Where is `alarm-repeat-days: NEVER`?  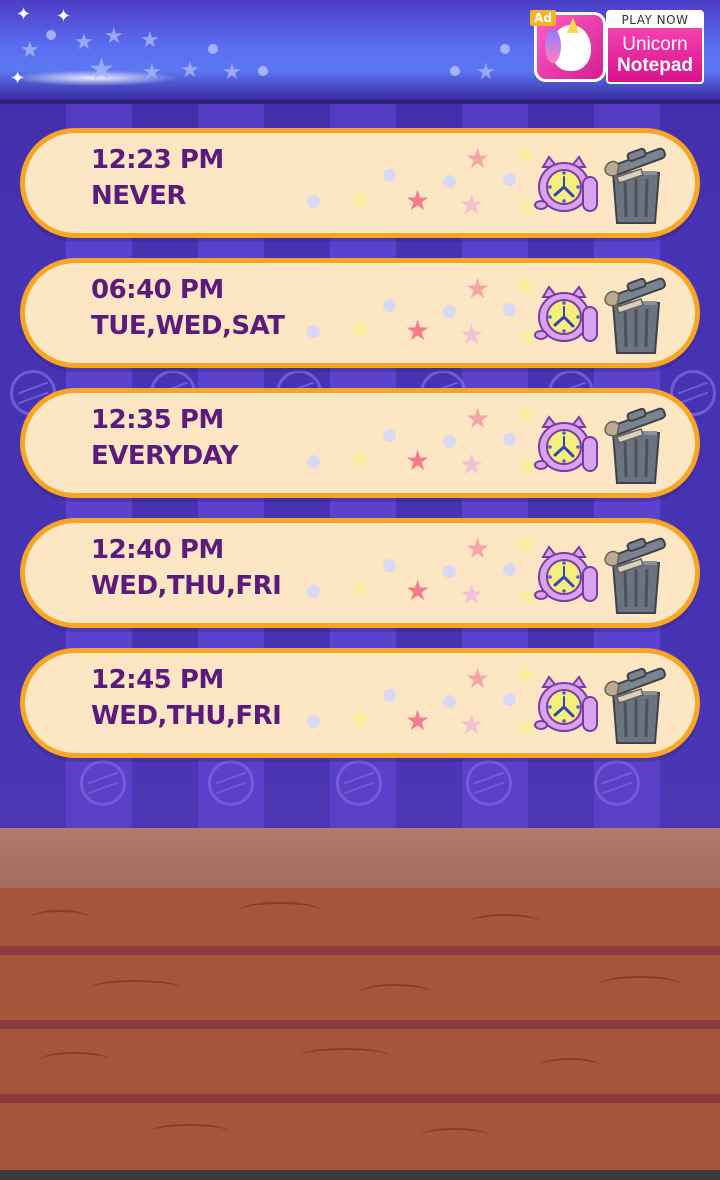
alarm-repeat-days: NEVER is located at coordinates (138, 196).